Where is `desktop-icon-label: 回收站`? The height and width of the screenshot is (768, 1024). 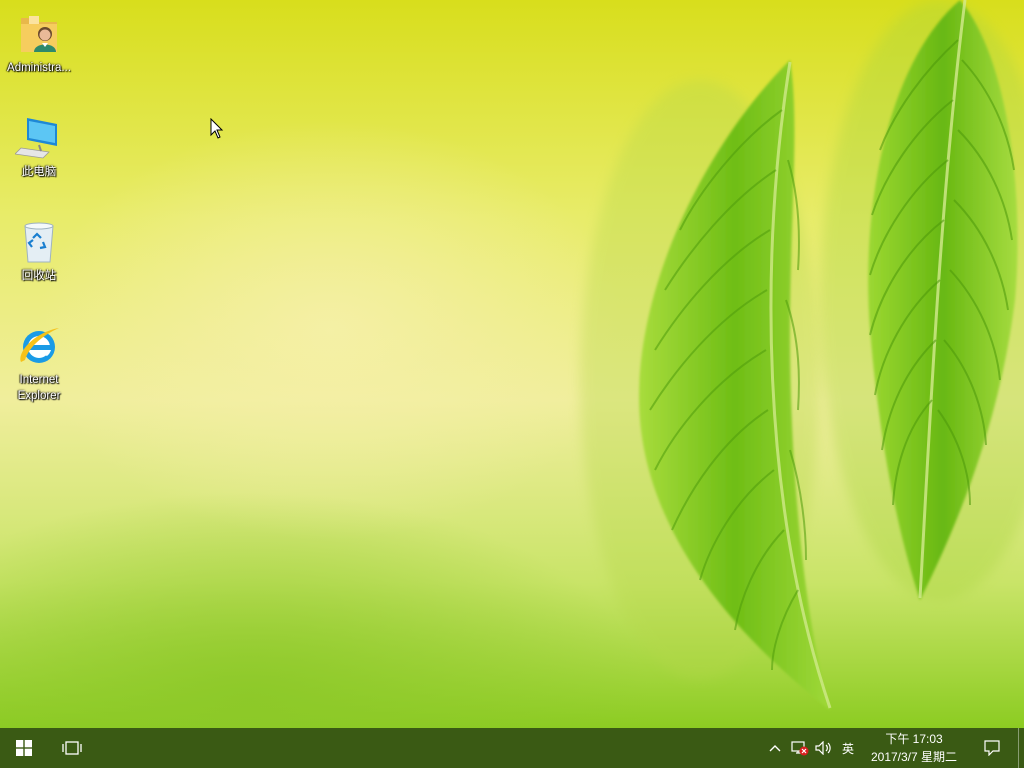 desktop-icon-label: 回收站 is located at coordinates (39, 276).